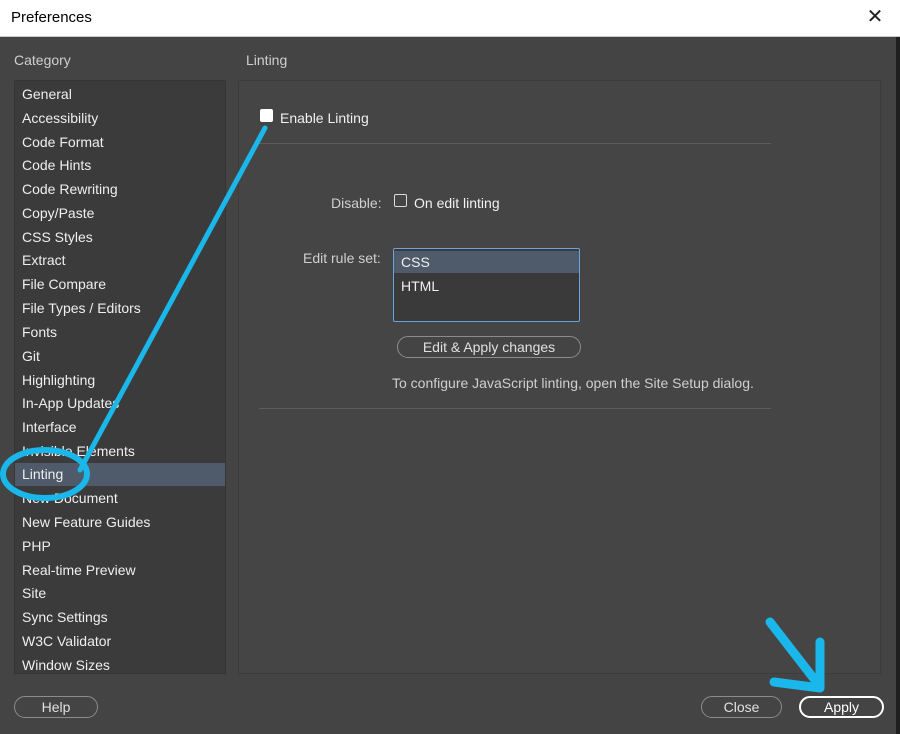 The width and height of the screenshot is (900, 734). What do you see at coordinates (266, 115) in the screenshot?
I see `enable-linting-checkbox` at bounding box center [266, 115].